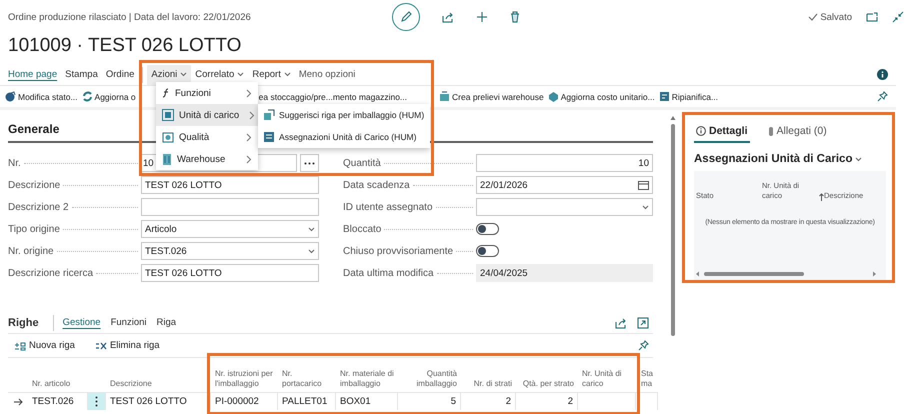 Image resolution: width=912 pixels, height=414 pixels. What do you see at coordinates (130, 17) in the screenshot?
I see `page-caption: Ordine produzione rilasciato | Data del lavoro: 22/01/2026` at bounding box center [130, 17].